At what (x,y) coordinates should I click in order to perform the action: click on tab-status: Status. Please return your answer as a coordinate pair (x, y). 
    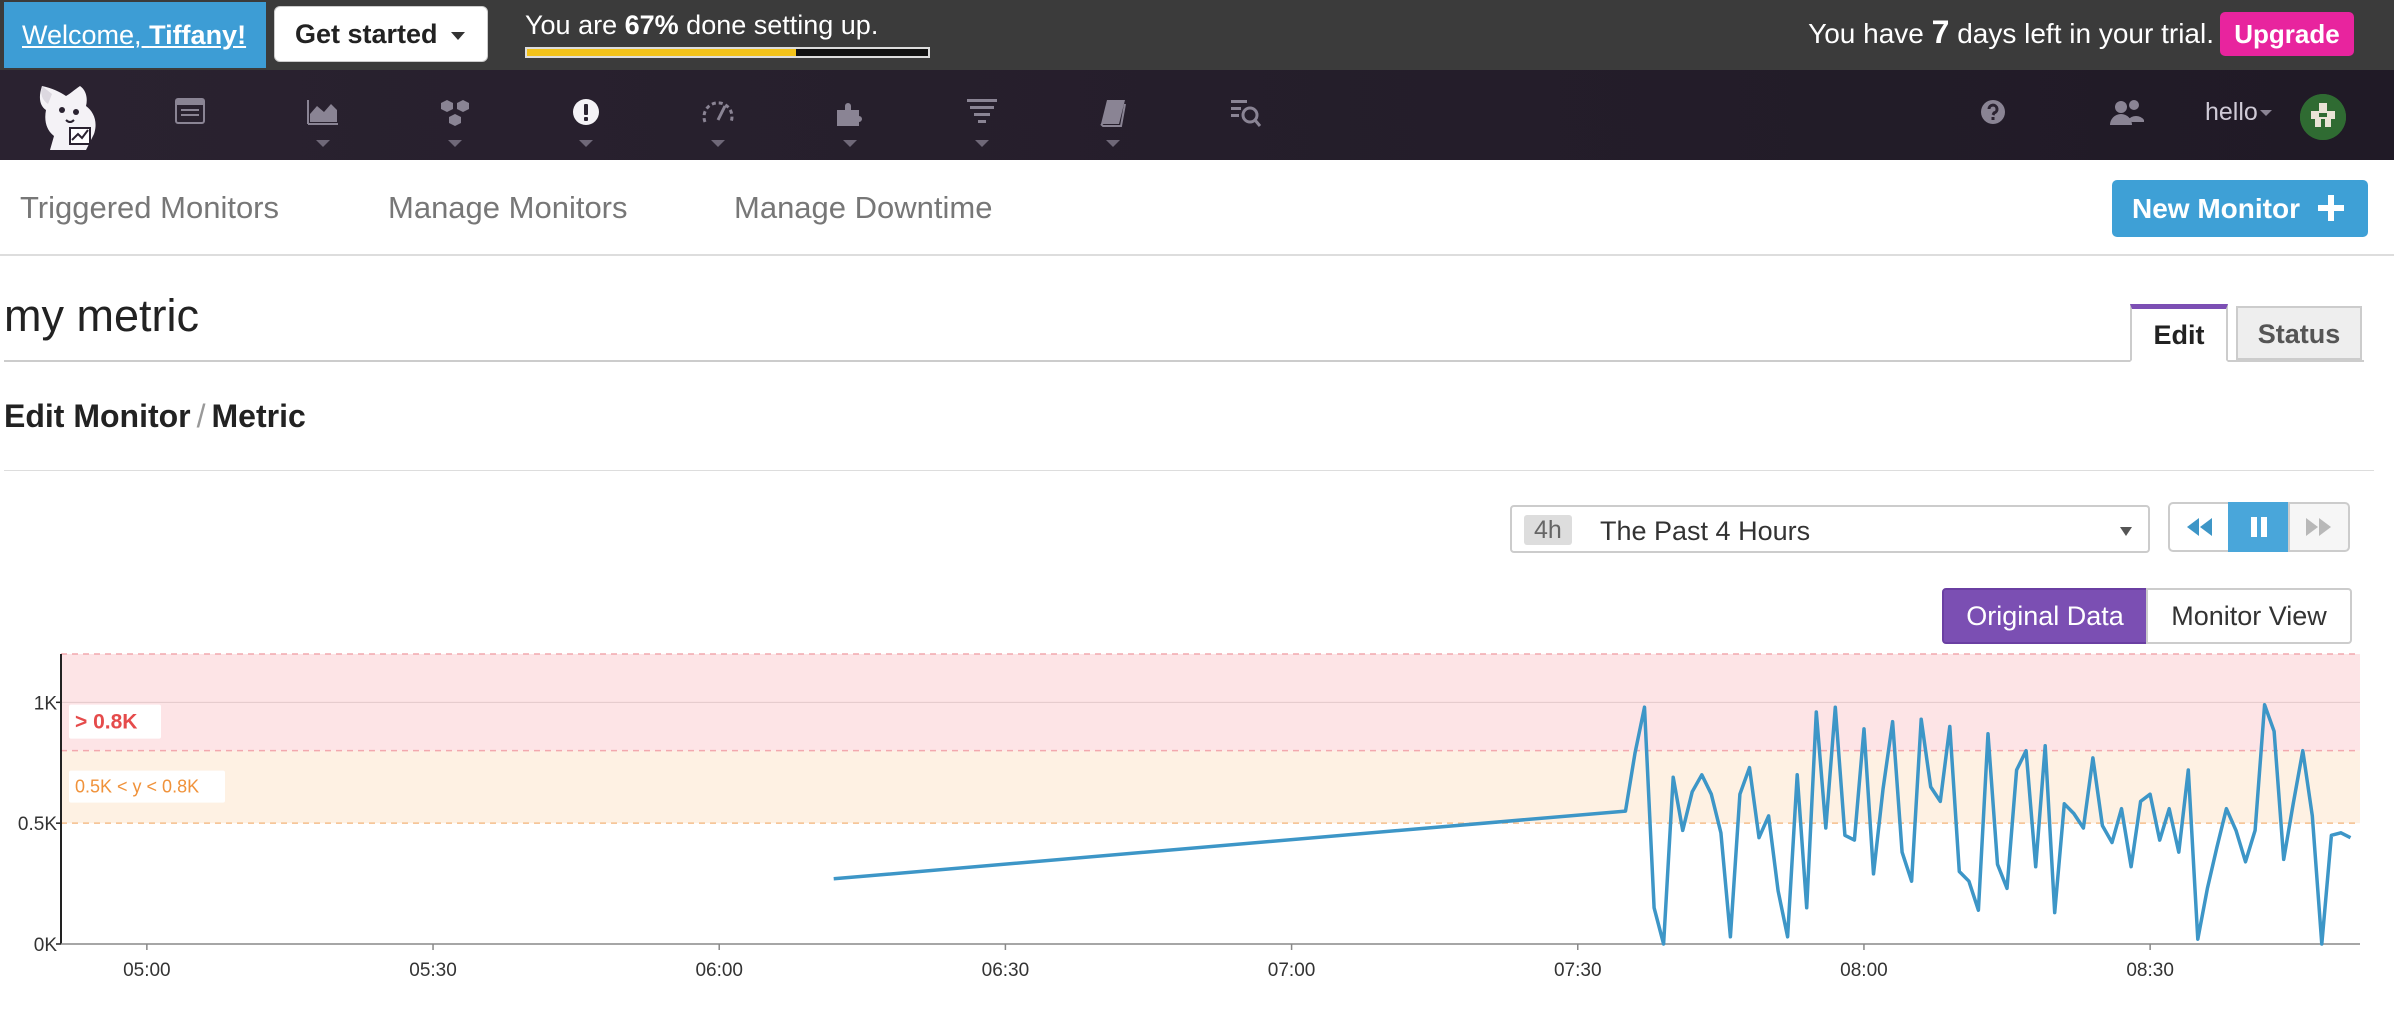
    Looking at the image, I should click on (2299, 333).